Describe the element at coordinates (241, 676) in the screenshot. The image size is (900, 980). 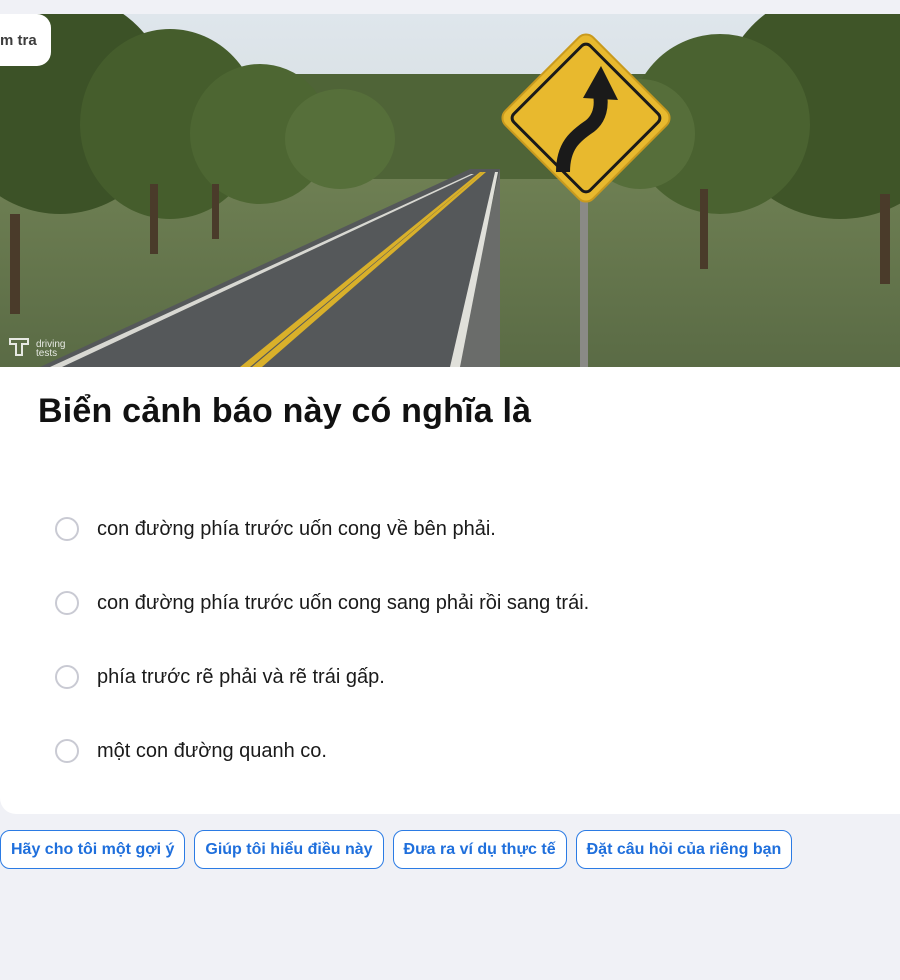
I see `answer-option-label: phía trước rẽ phải và rẽ trái gấp.` at that location.